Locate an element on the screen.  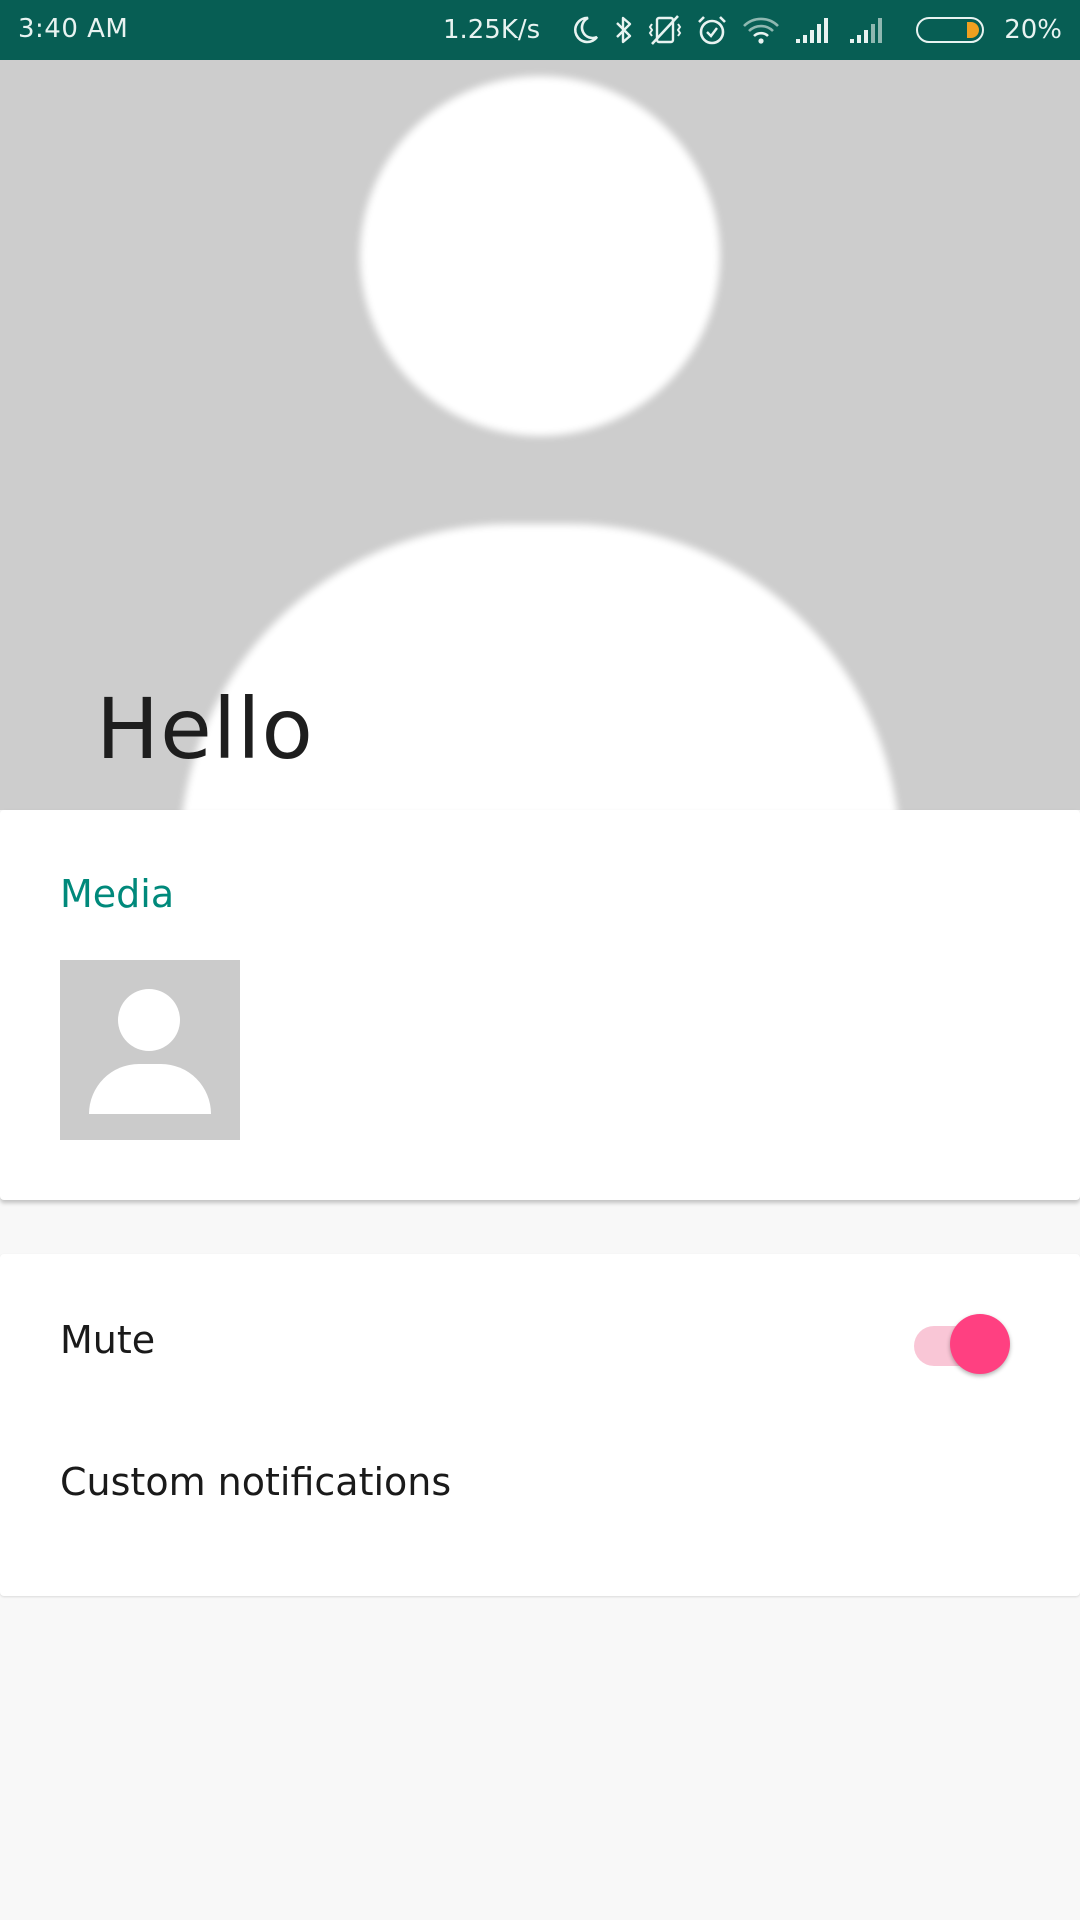
avatar-head-shape is located at coordinates (540, 256).